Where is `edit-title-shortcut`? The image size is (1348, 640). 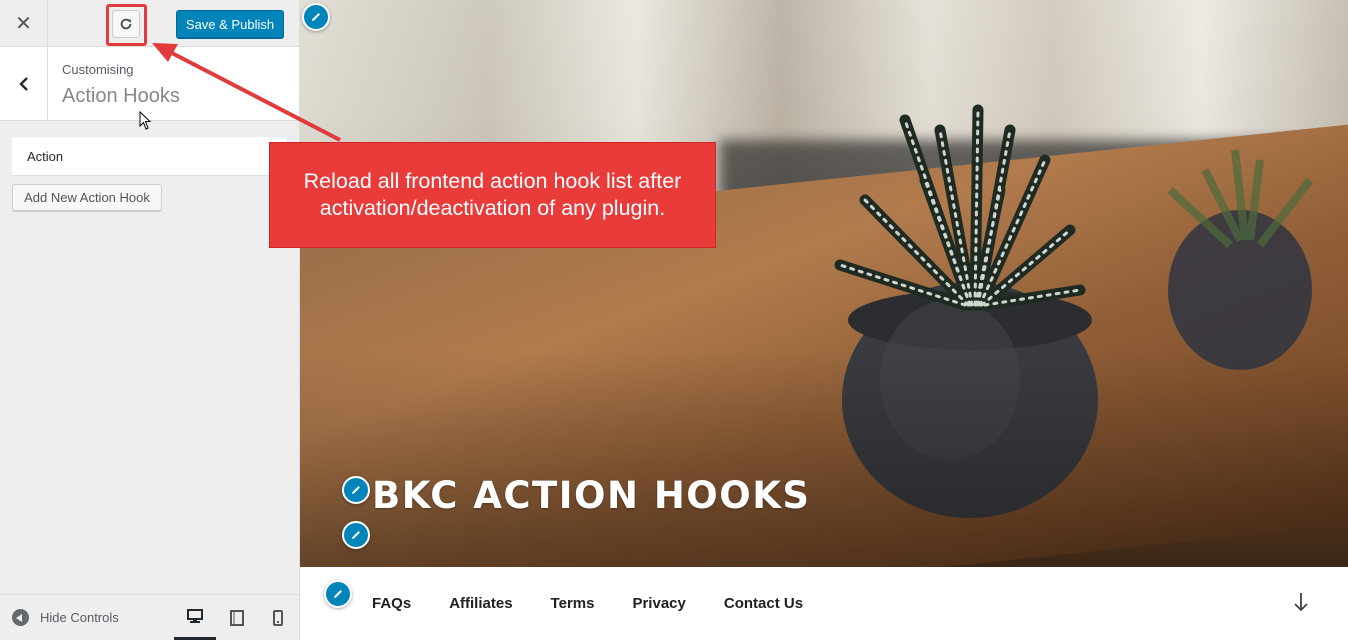 edit-title-shortcut is located at coordinates (356, 490).